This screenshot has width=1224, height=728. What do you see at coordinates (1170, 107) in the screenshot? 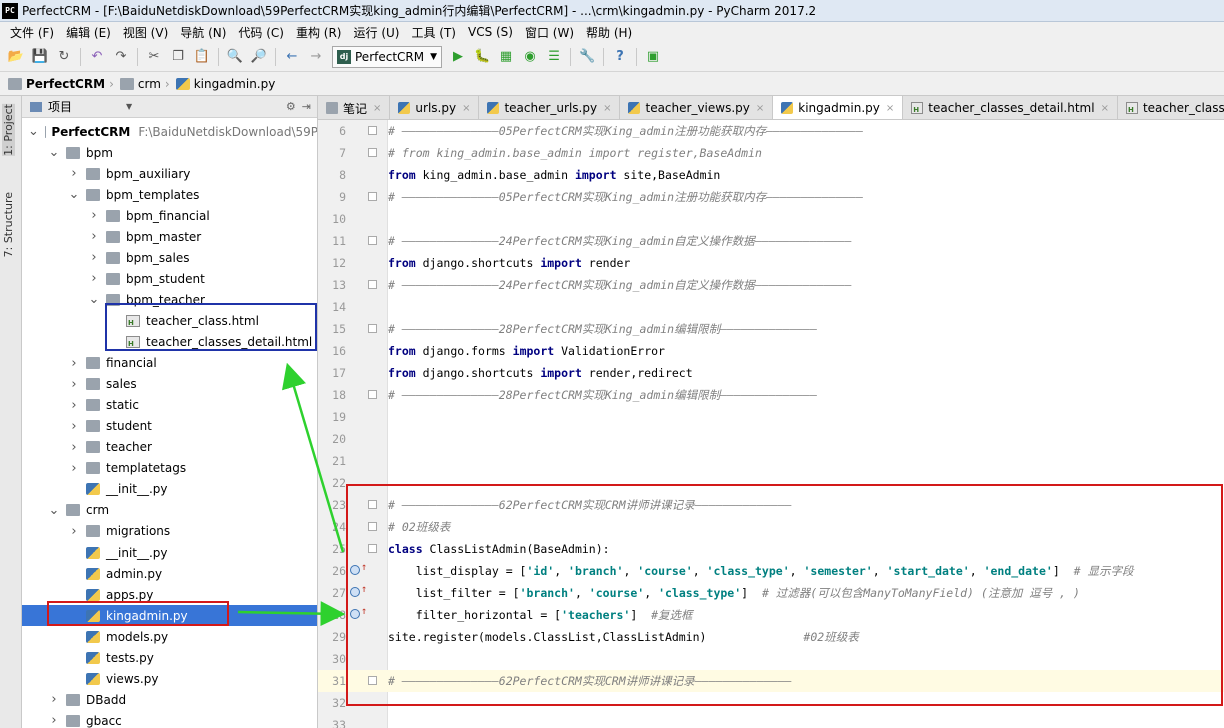
I see `editor-tab: teacher_class.htm×` at bounding box center [1170, 107].